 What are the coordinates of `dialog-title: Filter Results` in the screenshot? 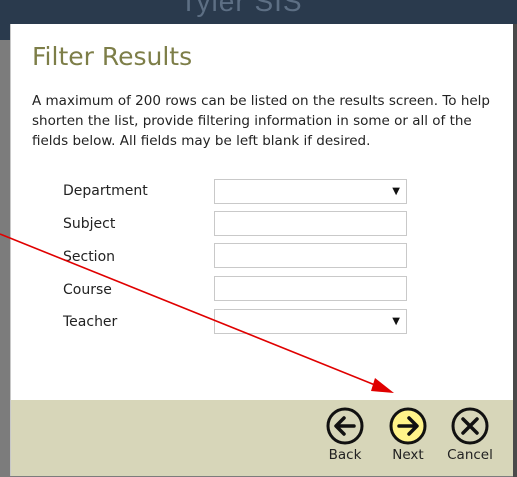 It's located at (112, 56).